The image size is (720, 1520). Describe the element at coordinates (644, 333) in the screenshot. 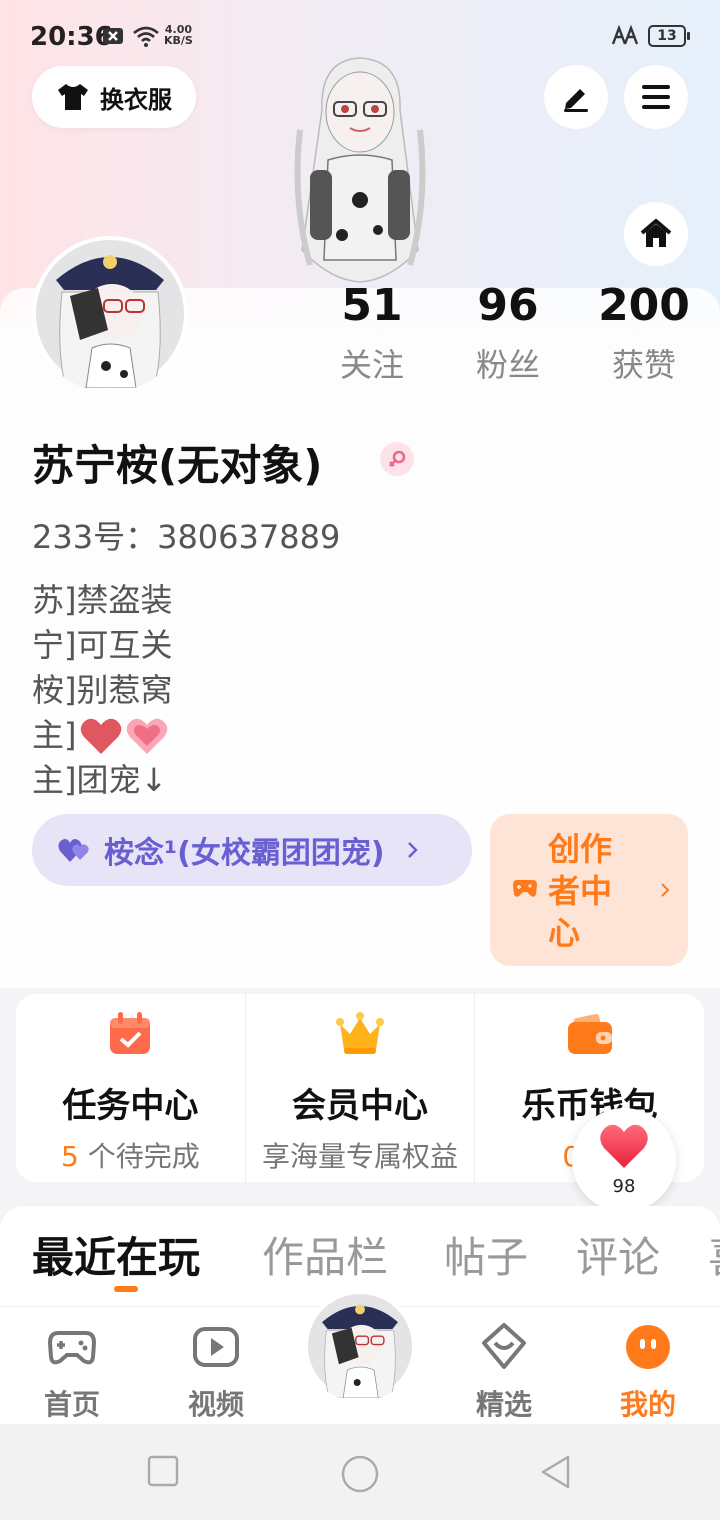

I see `stat-likes: 200 获赞` at that location.